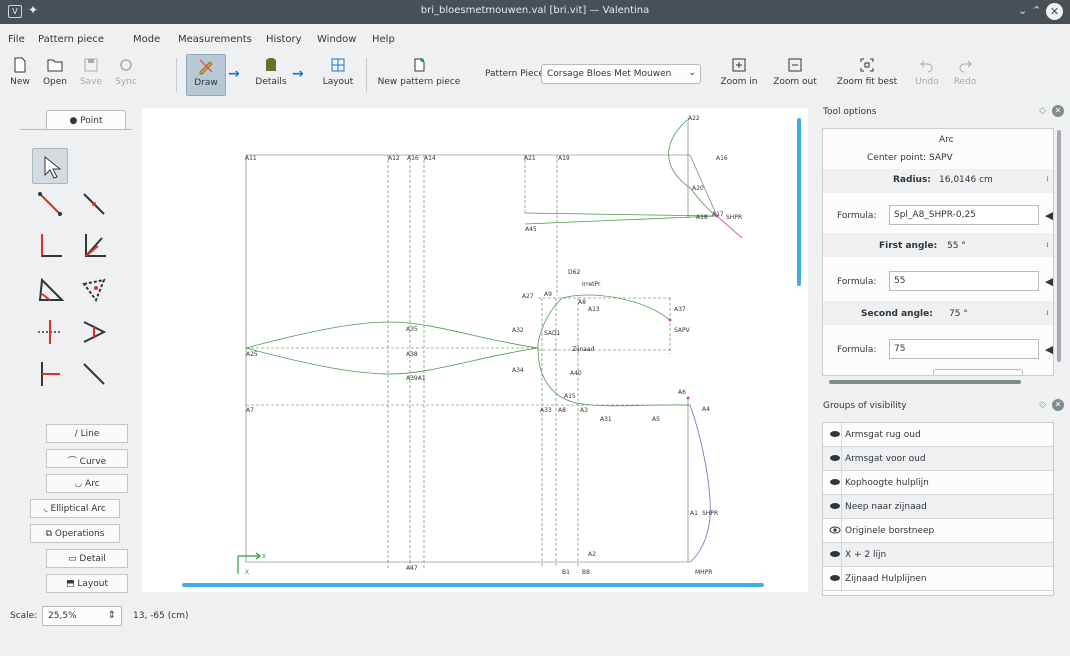 The image size is (1070, 656). Describe the element at coordinates (20, 75) in the screenshot. I see `new-button: New` at that location.